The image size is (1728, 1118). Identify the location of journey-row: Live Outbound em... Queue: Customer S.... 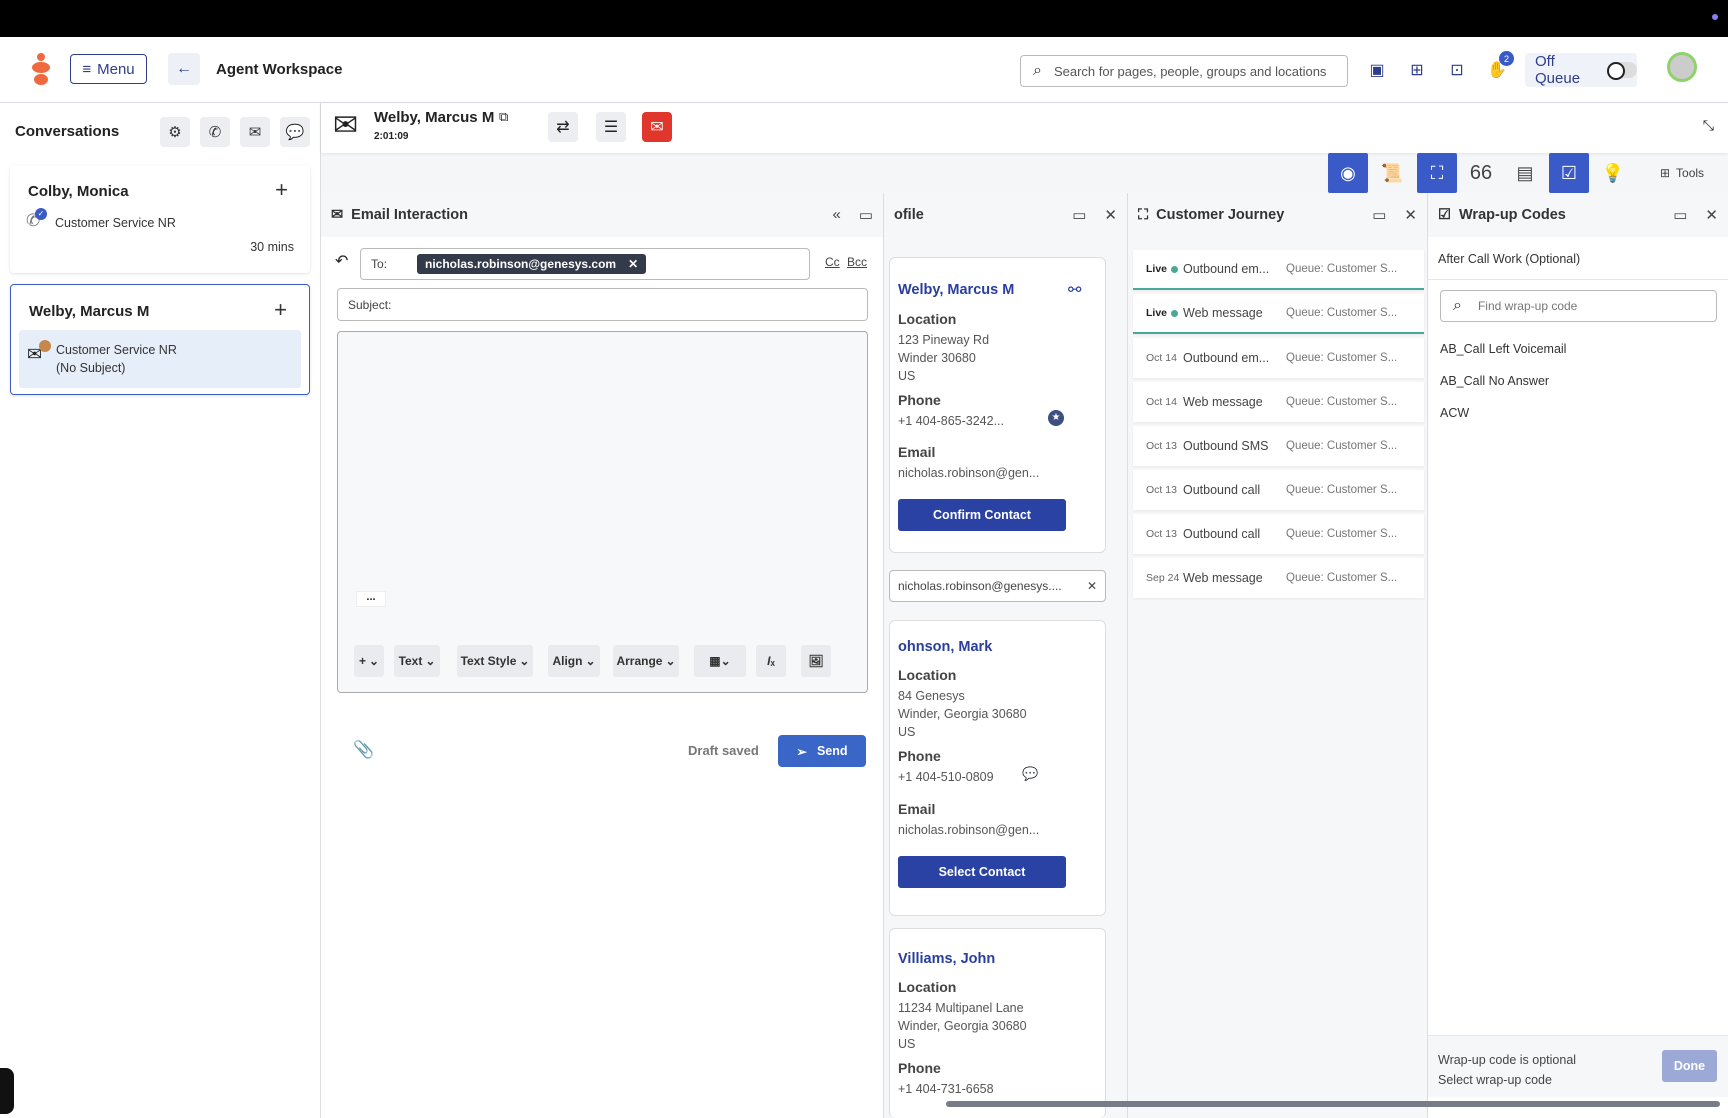
(1278, 270).